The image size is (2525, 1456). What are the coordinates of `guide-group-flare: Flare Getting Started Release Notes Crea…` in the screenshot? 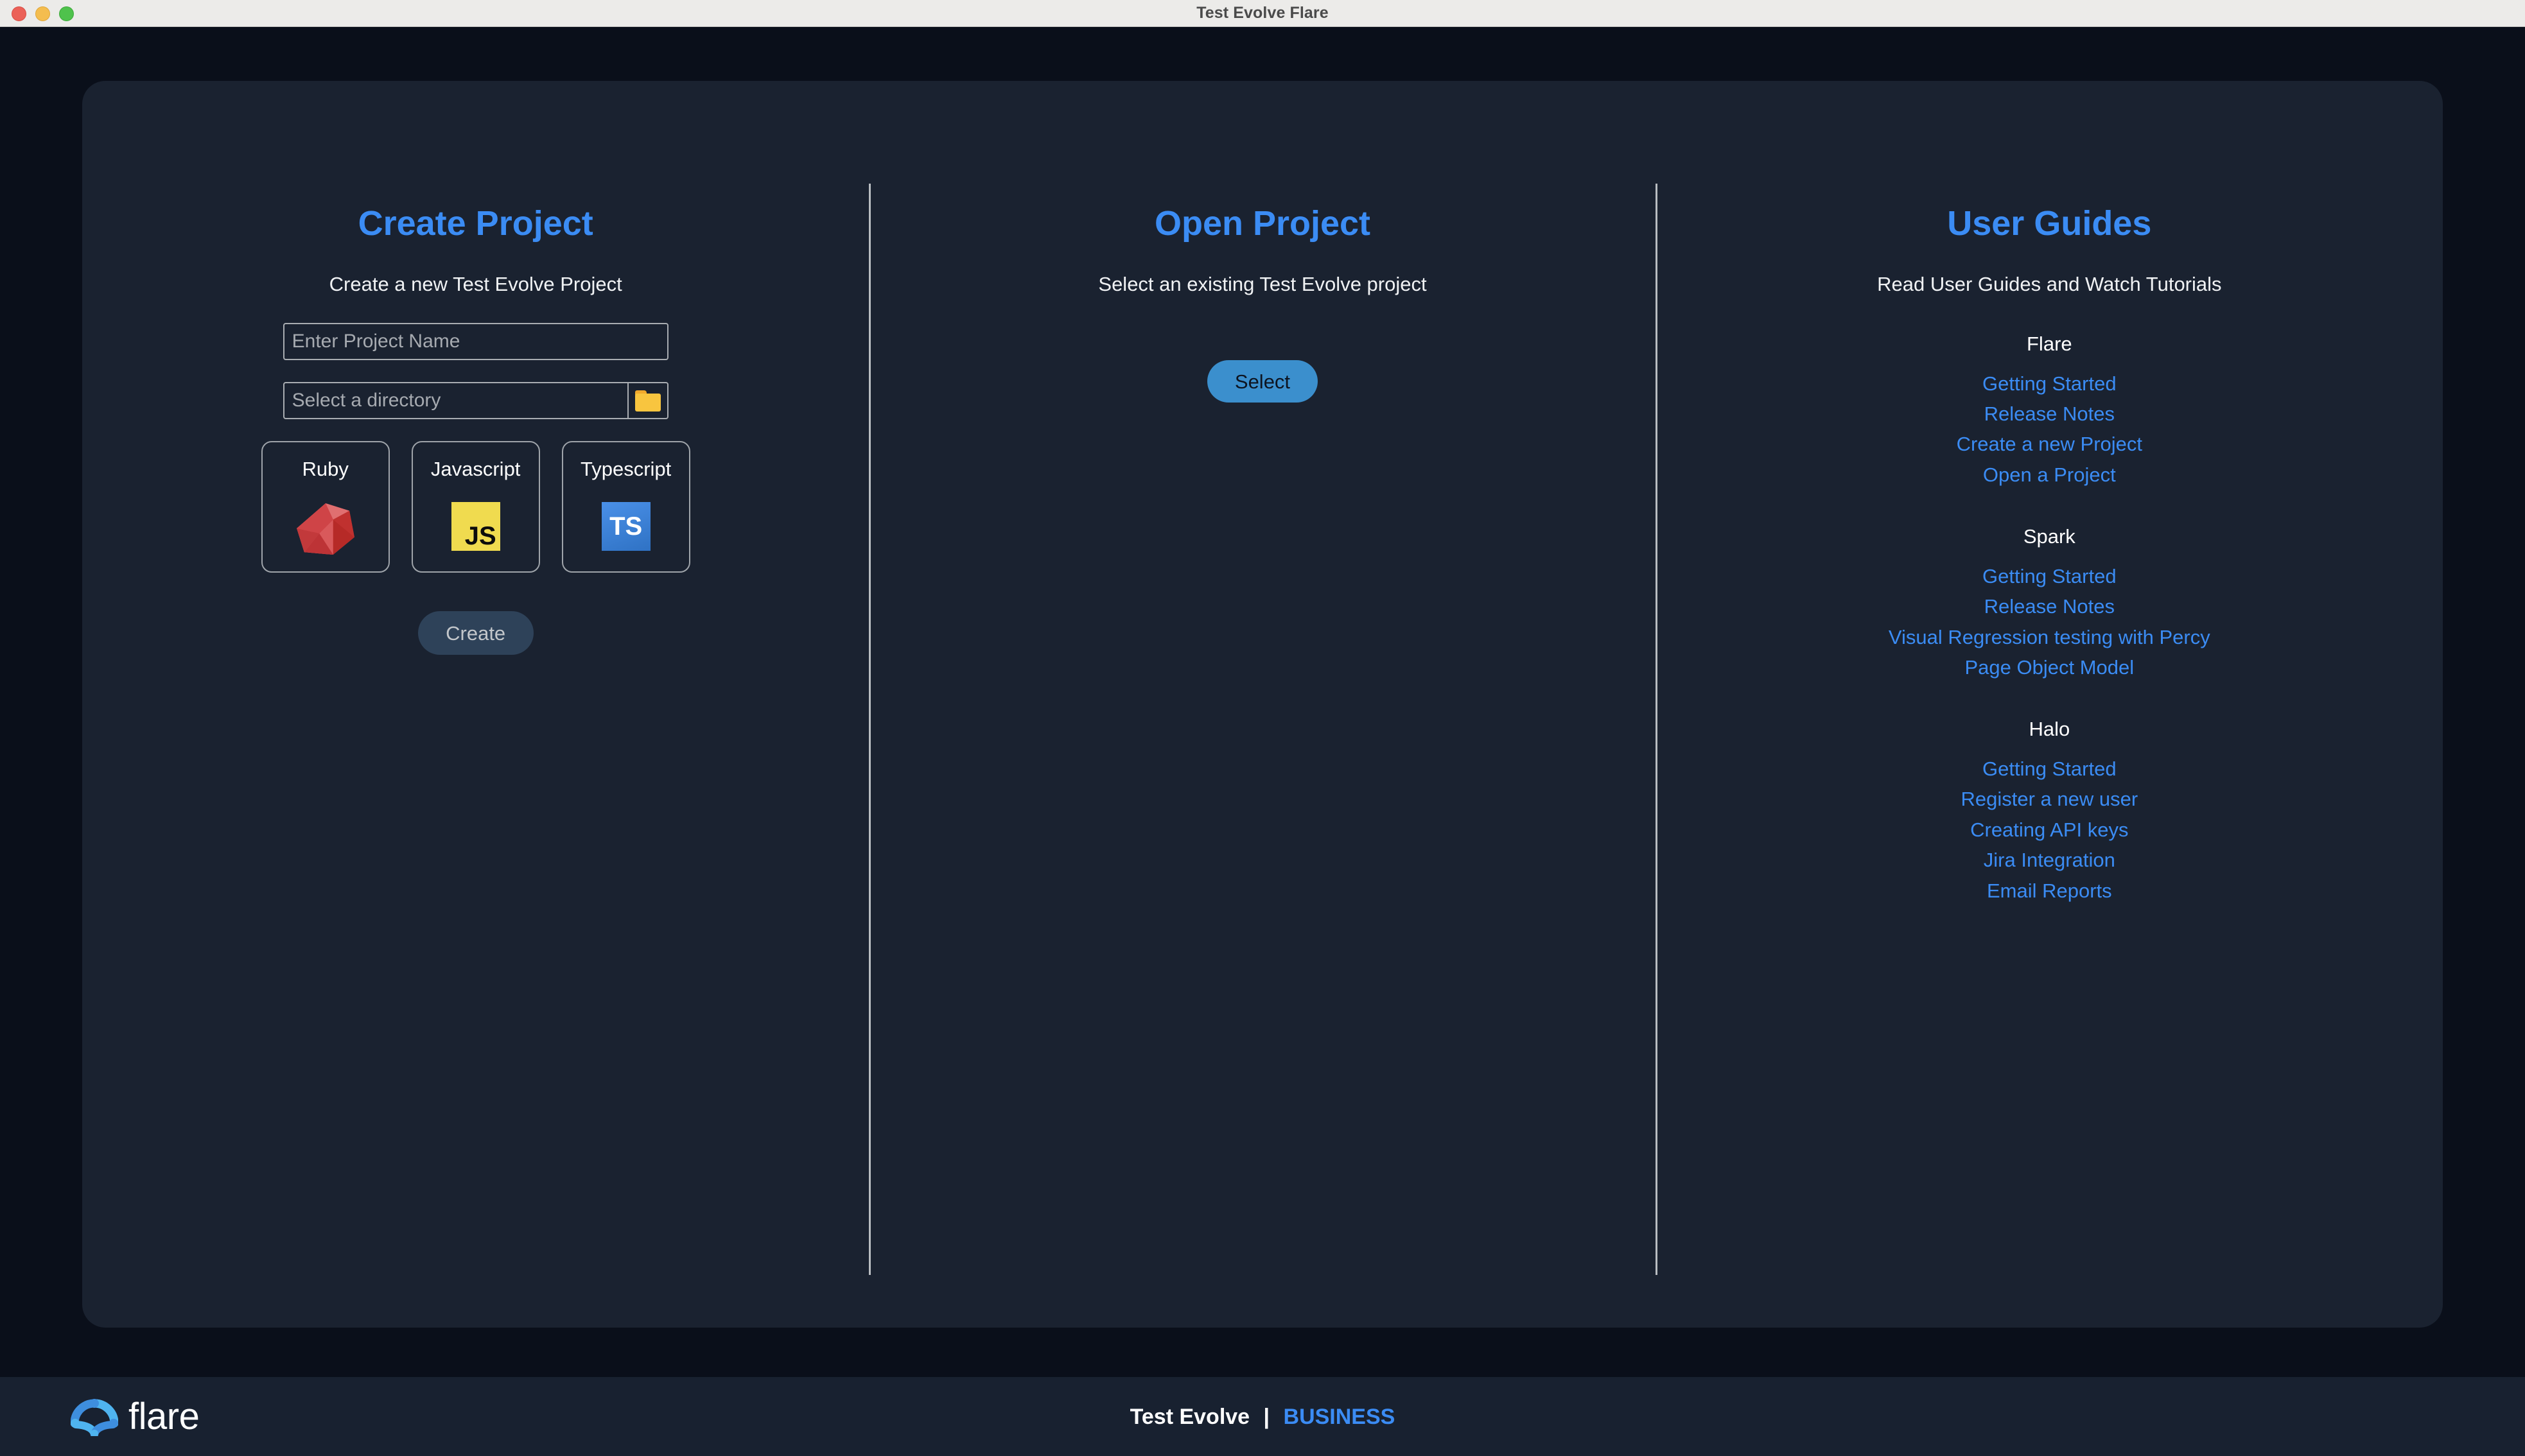 It's located at (2049, 409).